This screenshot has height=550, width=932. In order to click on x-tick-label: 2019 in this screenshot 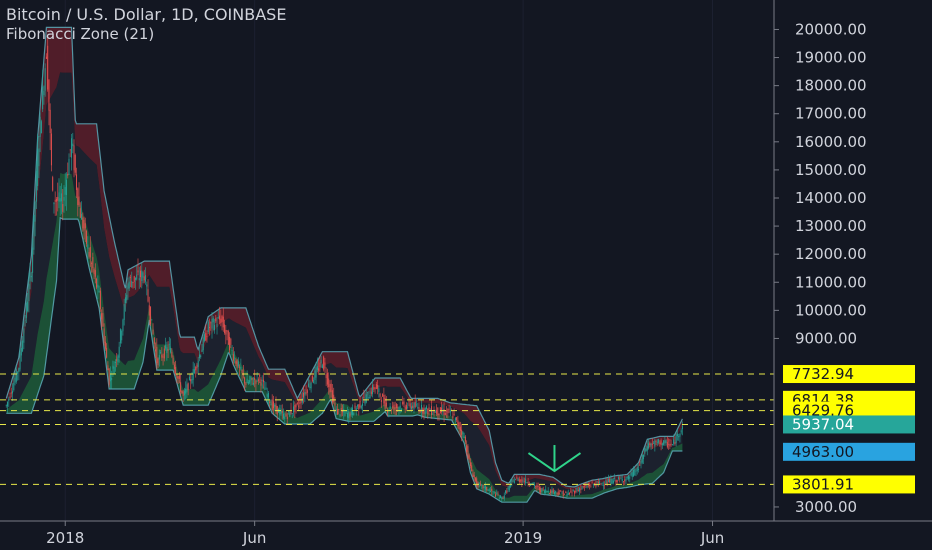, I will do `click(523, 538)`.